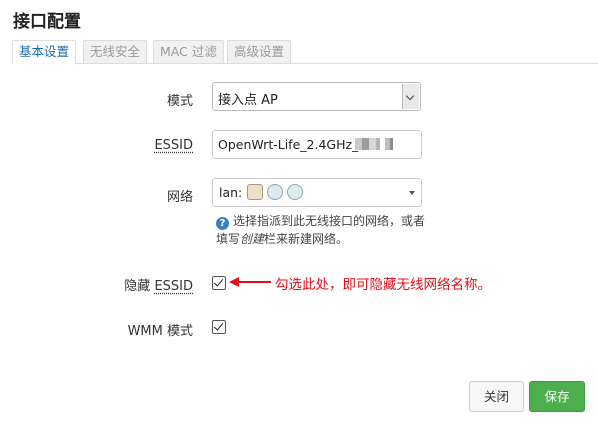  I want to click on help-icon: ?, so click(222, 223).